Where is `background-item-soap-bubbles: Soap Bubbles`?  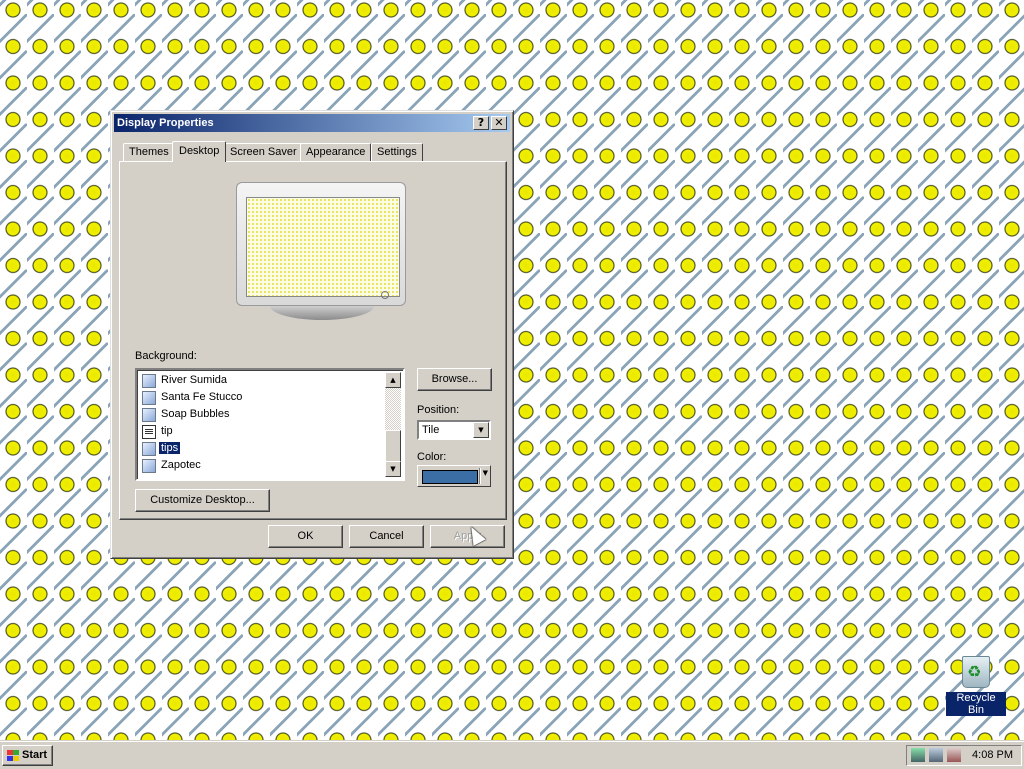 background-item-soap-bubbles: Soap Bubbles is located at coordinates (262, 414).